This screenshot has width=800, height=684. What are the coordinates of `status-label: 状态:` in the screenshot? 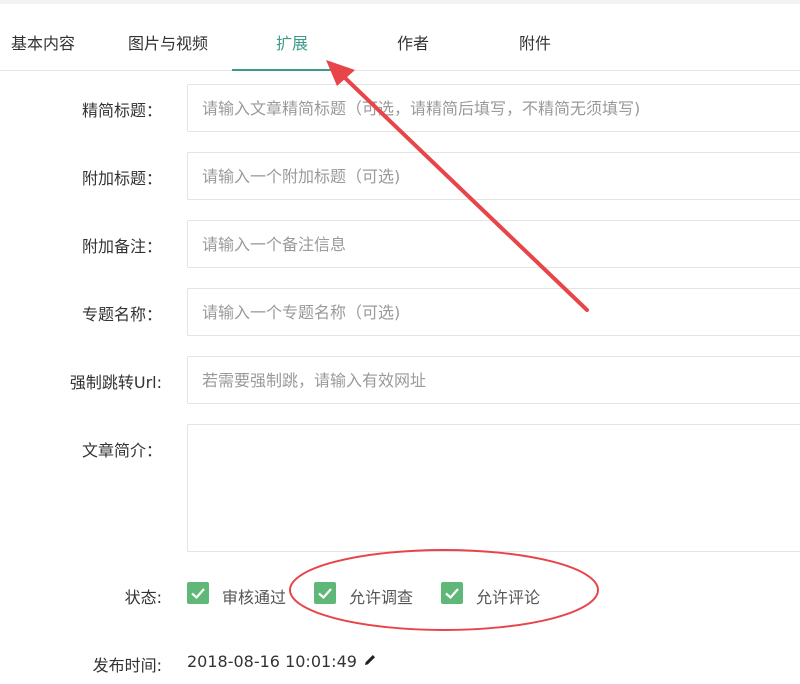 It's located at (143, 597).